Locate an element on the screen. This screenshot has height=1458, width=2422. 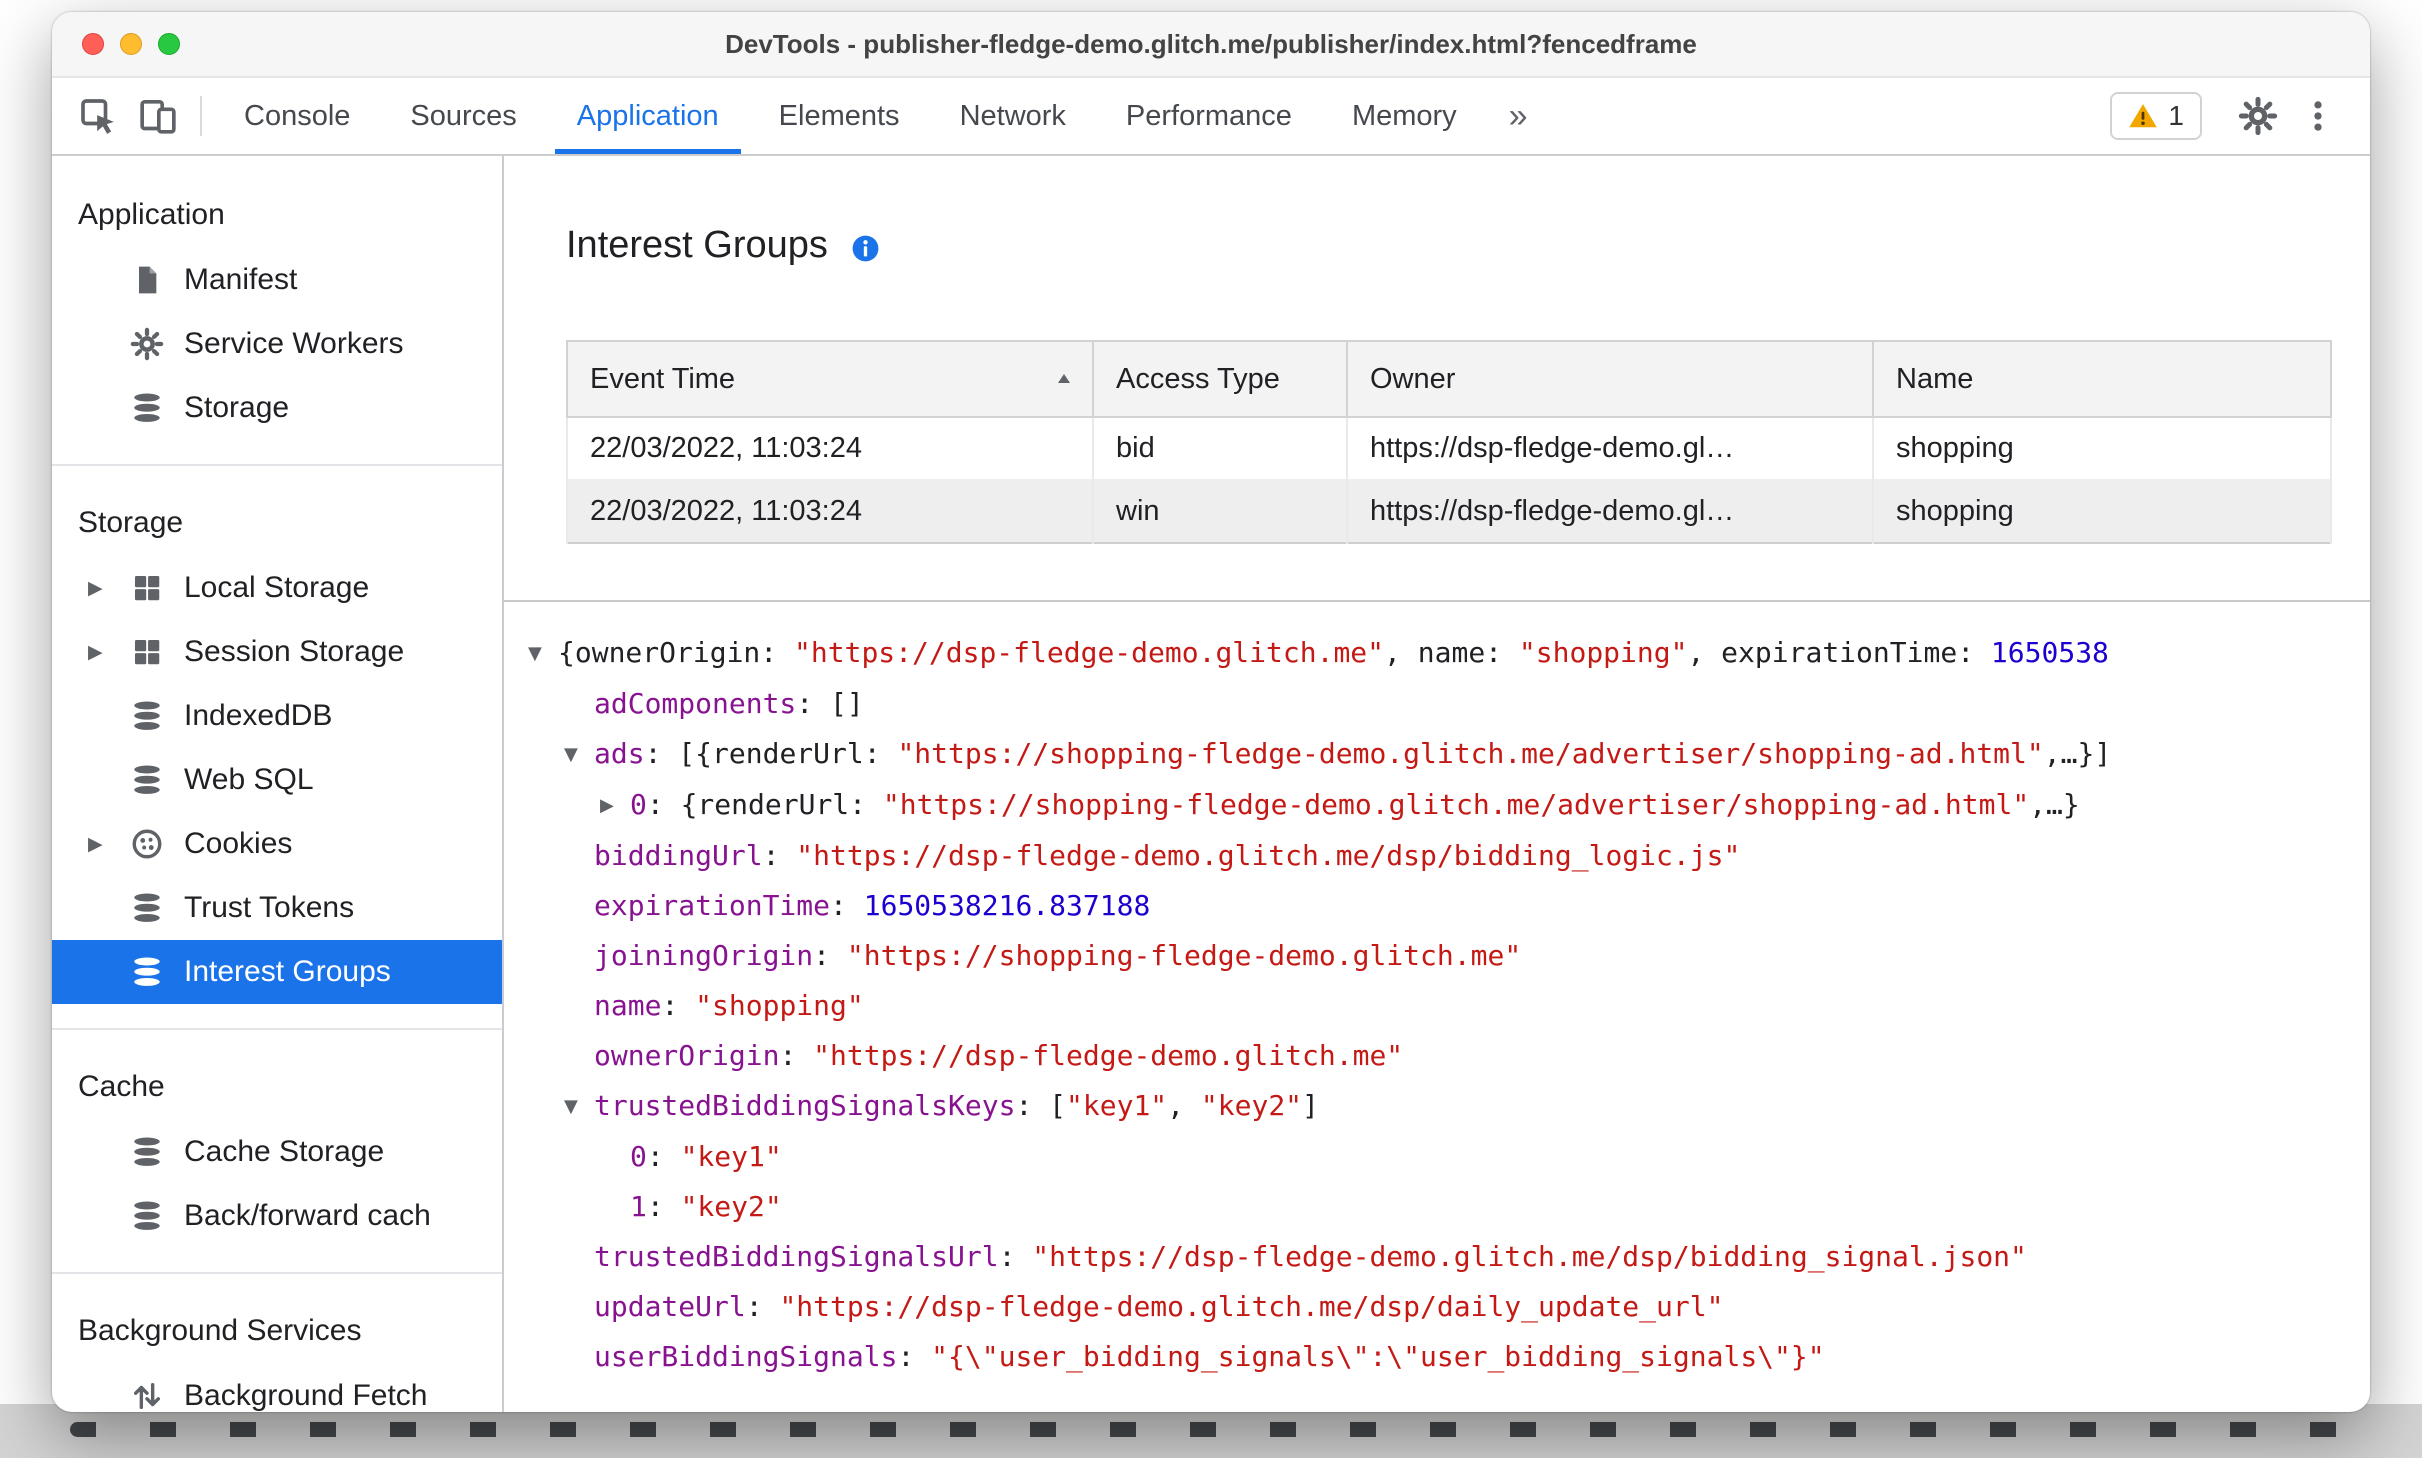
sidebar-item-manifest: Manifest is located at coordinates (277, 280).